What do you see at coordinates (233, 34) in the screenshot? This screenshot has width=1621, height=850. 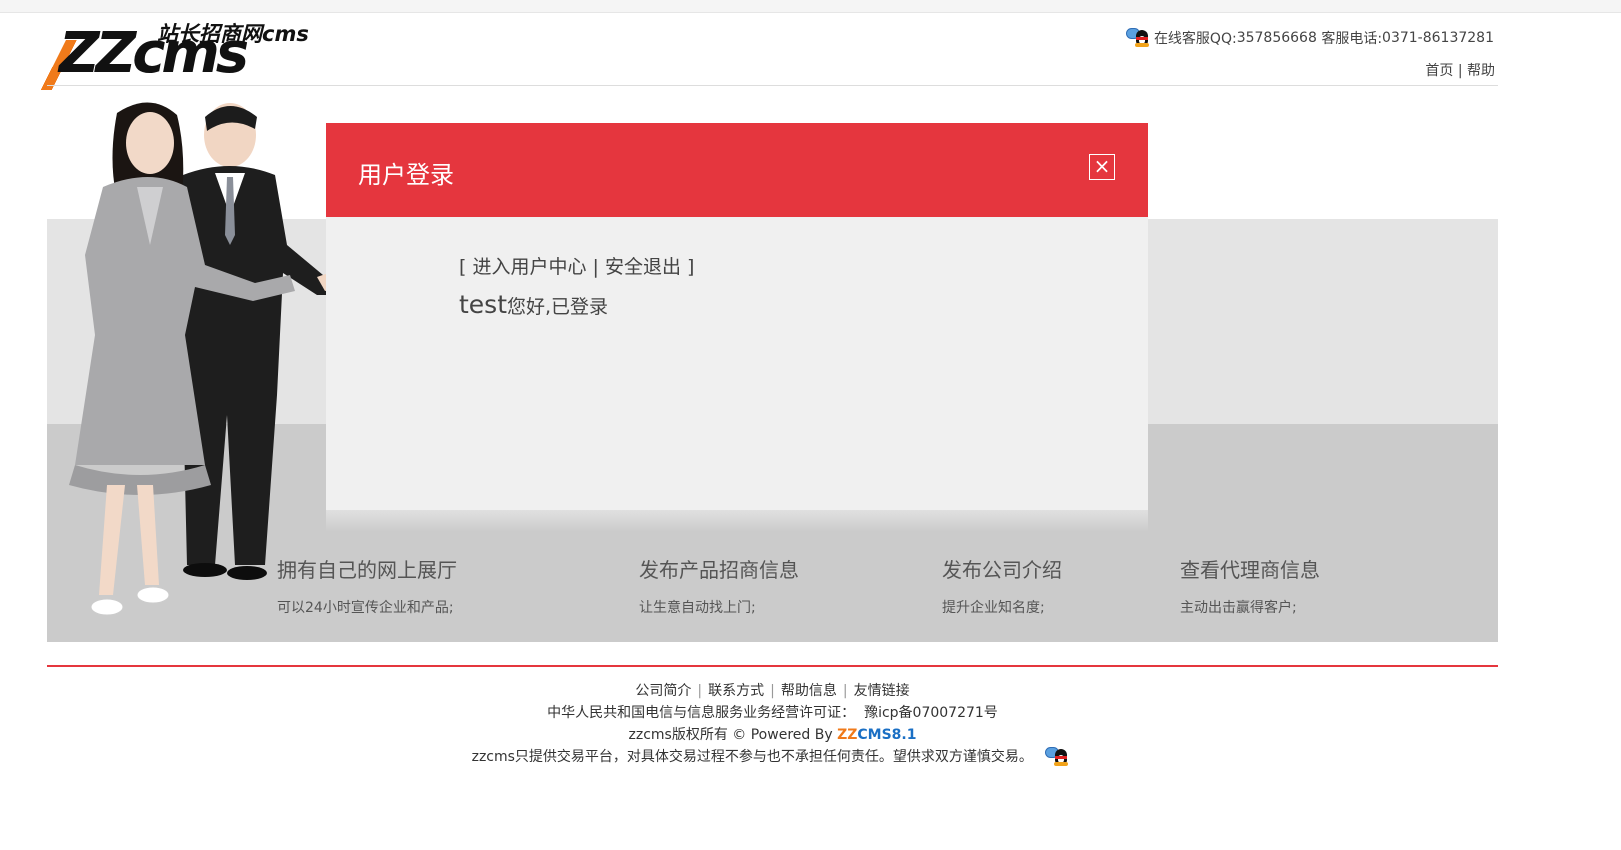 I see `logo-subtitle: 站长招商网cms` at bounding box center [233, 34].